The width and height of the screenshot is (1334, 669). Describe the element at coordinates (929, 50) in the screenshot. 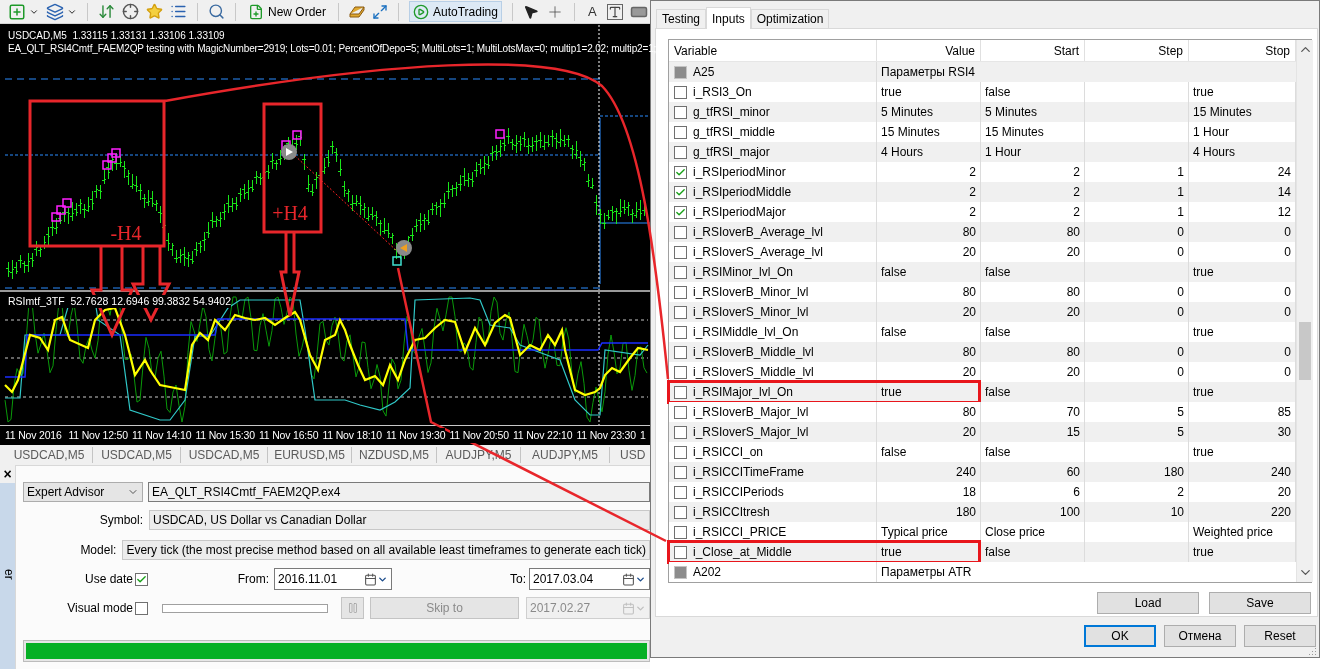

I see `column-header: Value` at that location.